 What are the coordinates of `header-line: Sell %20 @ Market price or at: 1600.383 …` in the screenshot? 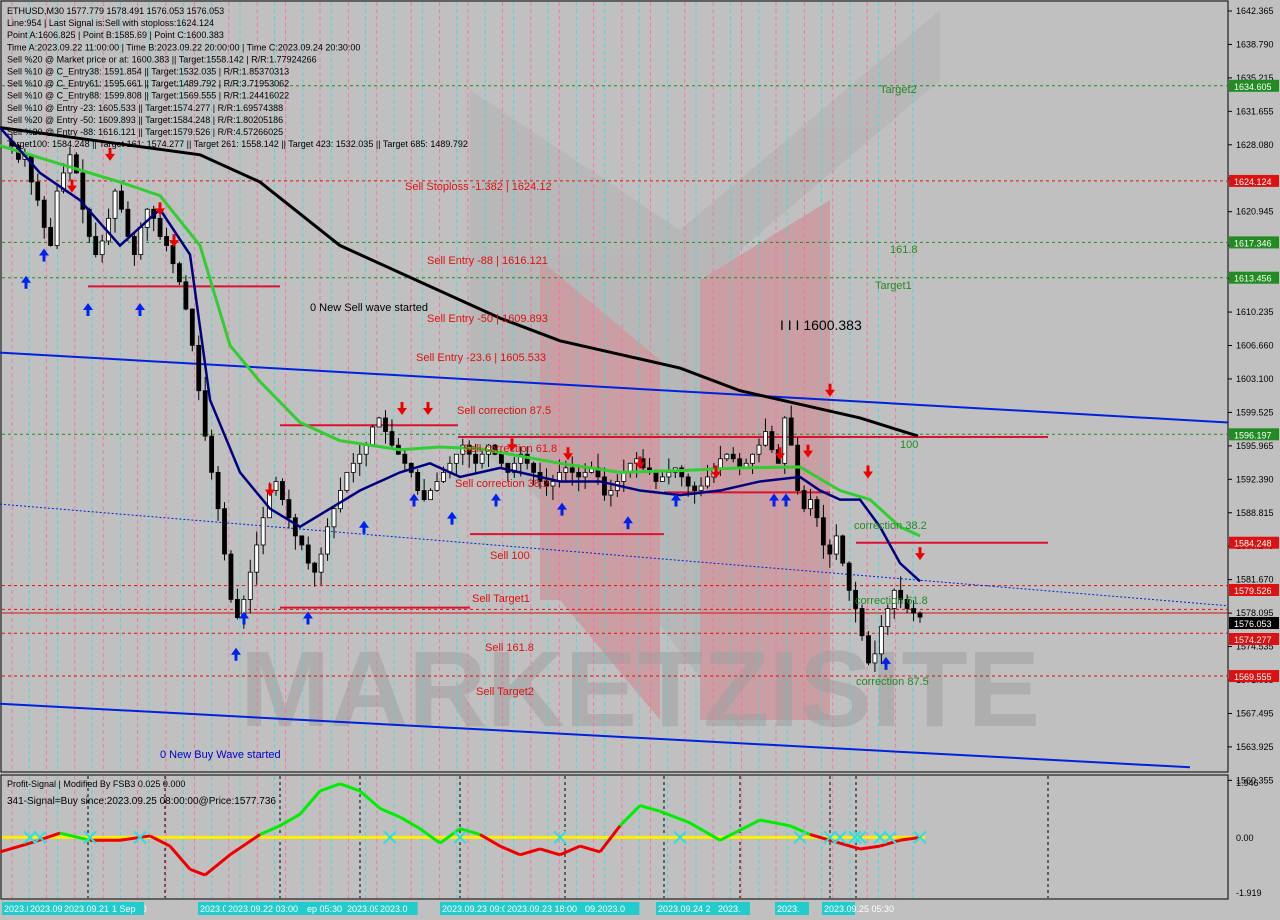 It's located at (162, 59).